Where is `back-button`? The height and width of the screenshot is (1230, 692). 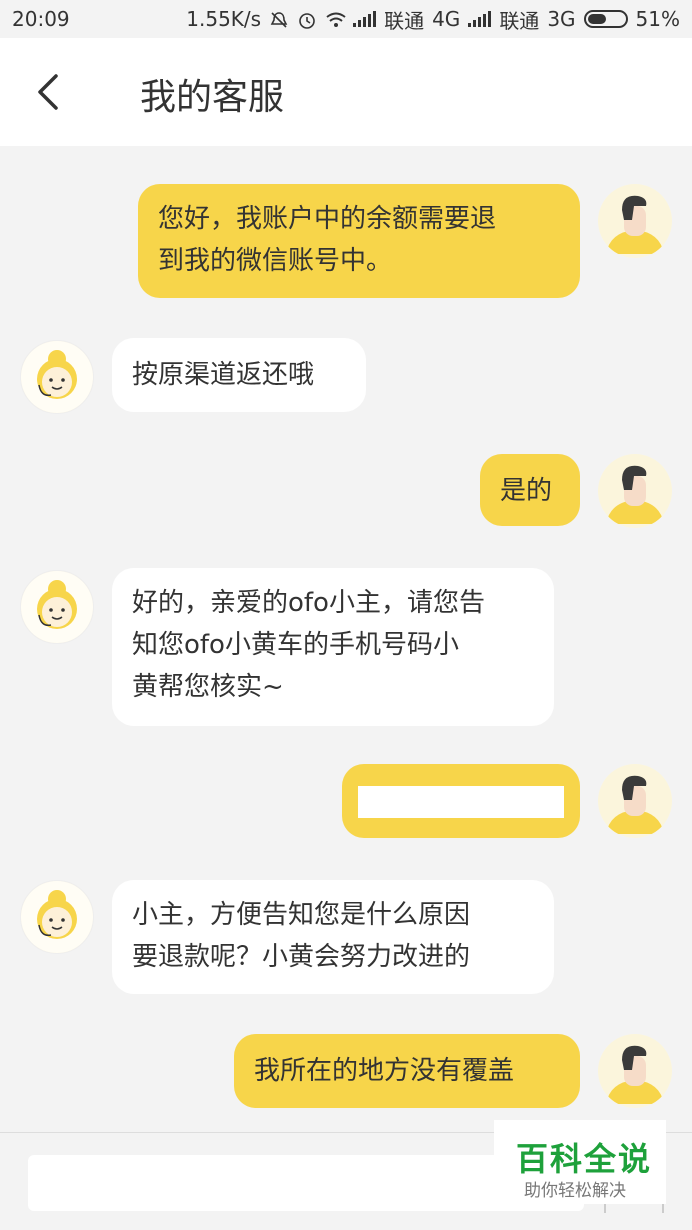 back-button is located at coordinates (48, 92).